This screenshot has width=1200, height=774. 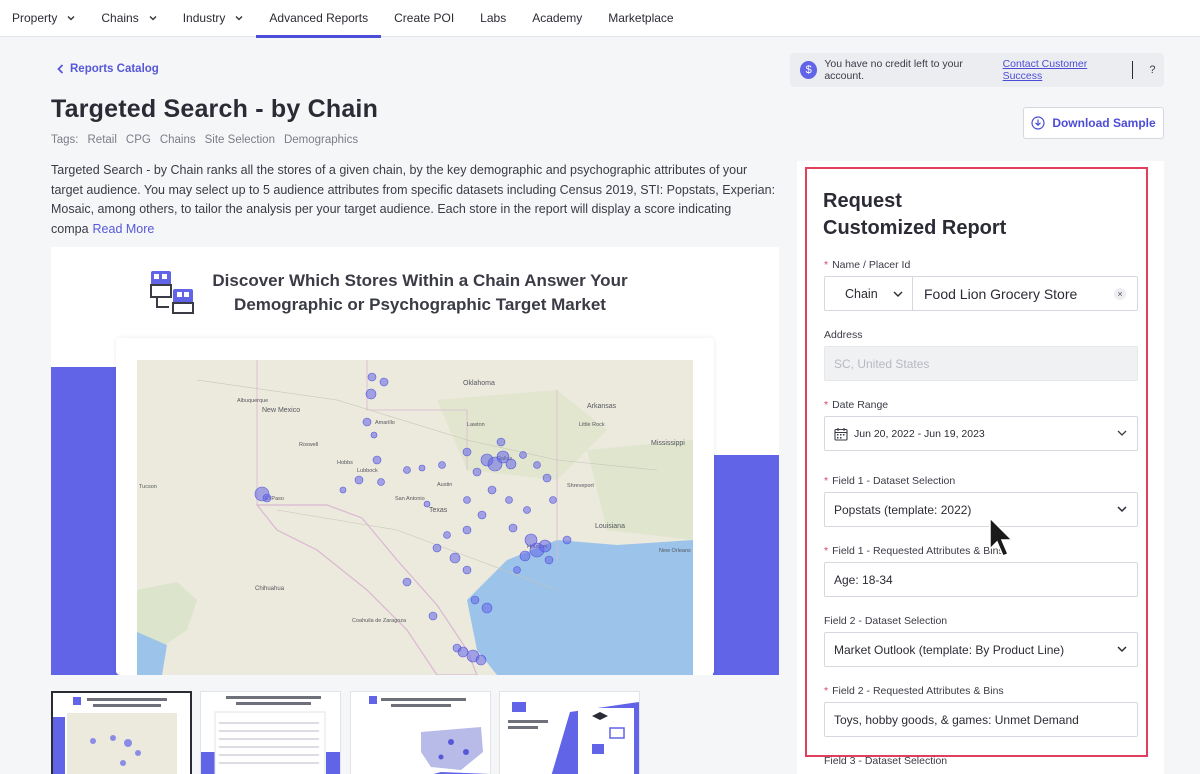 What do you see at coordinates (861, 293) in the screenshot?
I see `entity-type-value: Chain` at bounding box center [861, 293].